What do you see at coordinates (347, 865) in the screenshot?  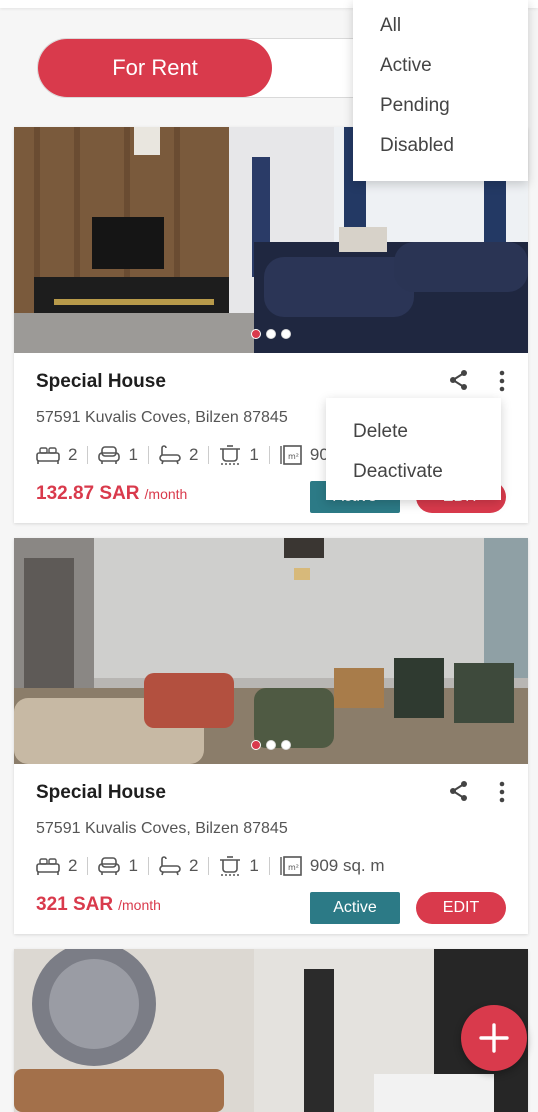 I see `area-value: 909 sq. m` at bounding box center [347, 865].